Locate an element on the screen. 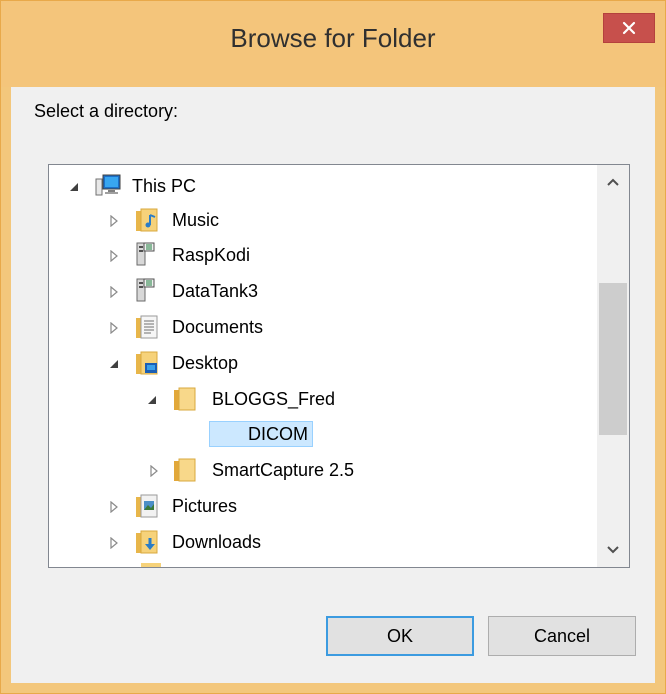 This screenshot has width=666, height=694. computer-icon is located at coordinates (108, 186).